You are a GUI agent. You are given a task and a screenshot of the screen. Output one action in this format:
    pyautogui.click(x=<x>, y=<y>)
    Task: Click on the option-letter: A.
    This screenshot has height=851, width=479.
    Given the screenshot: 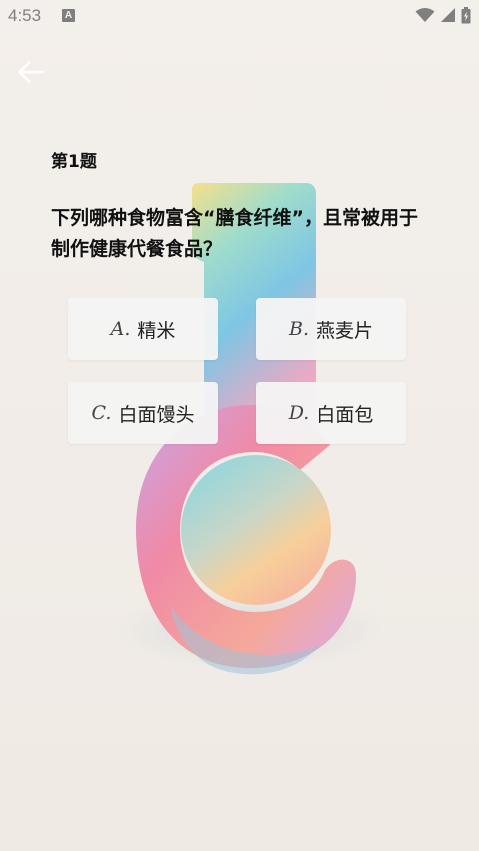 What is the action you would take?
    pyautogui.click(x=120, y=329)
    